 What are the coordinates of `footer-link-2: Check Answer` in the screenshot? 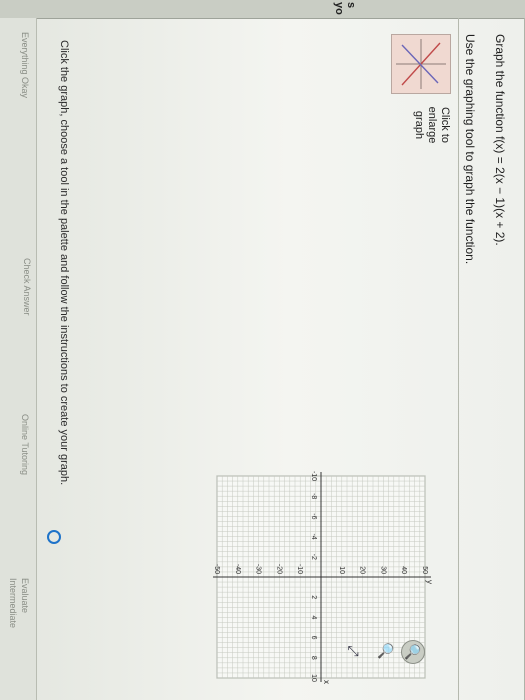 It's located at (27, 287).